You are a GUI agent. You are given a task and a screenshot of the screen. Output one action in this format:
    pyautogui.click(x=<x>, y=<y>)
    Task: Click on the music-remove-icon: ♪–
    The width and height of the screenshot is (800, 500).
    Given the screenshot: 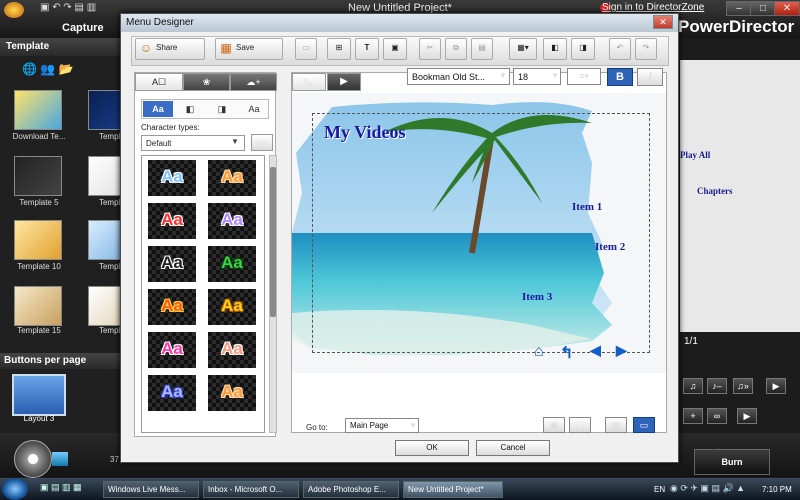 What is the action you would take?
    pyautogui.click(x=717, y=386)
    